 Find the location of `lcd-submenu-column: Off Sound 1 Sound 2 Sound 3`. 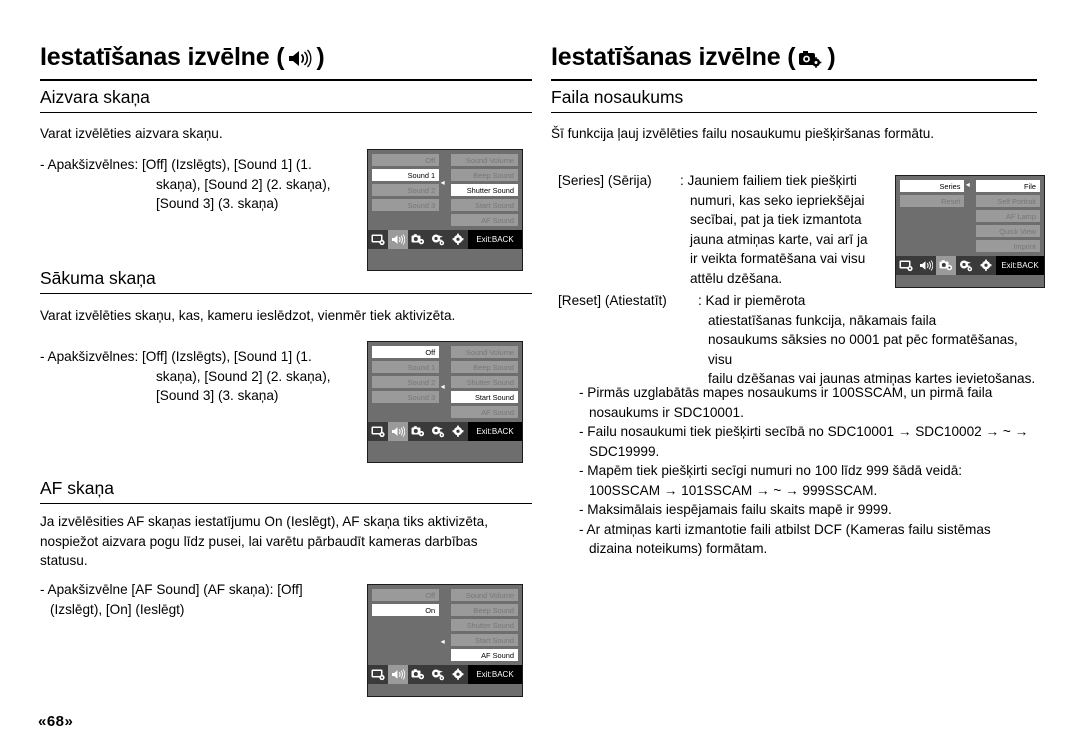

lcd-submenu-column: Off Sound 1 Sound 2 Sound 3 is located at coordinates (406, 190).